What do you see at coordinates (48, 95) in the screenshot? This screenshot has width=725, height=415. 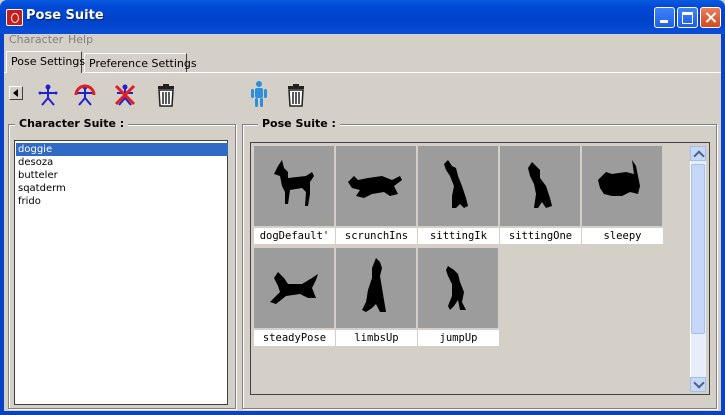 I see `add-character-icon` at bounding box center [48, 95].